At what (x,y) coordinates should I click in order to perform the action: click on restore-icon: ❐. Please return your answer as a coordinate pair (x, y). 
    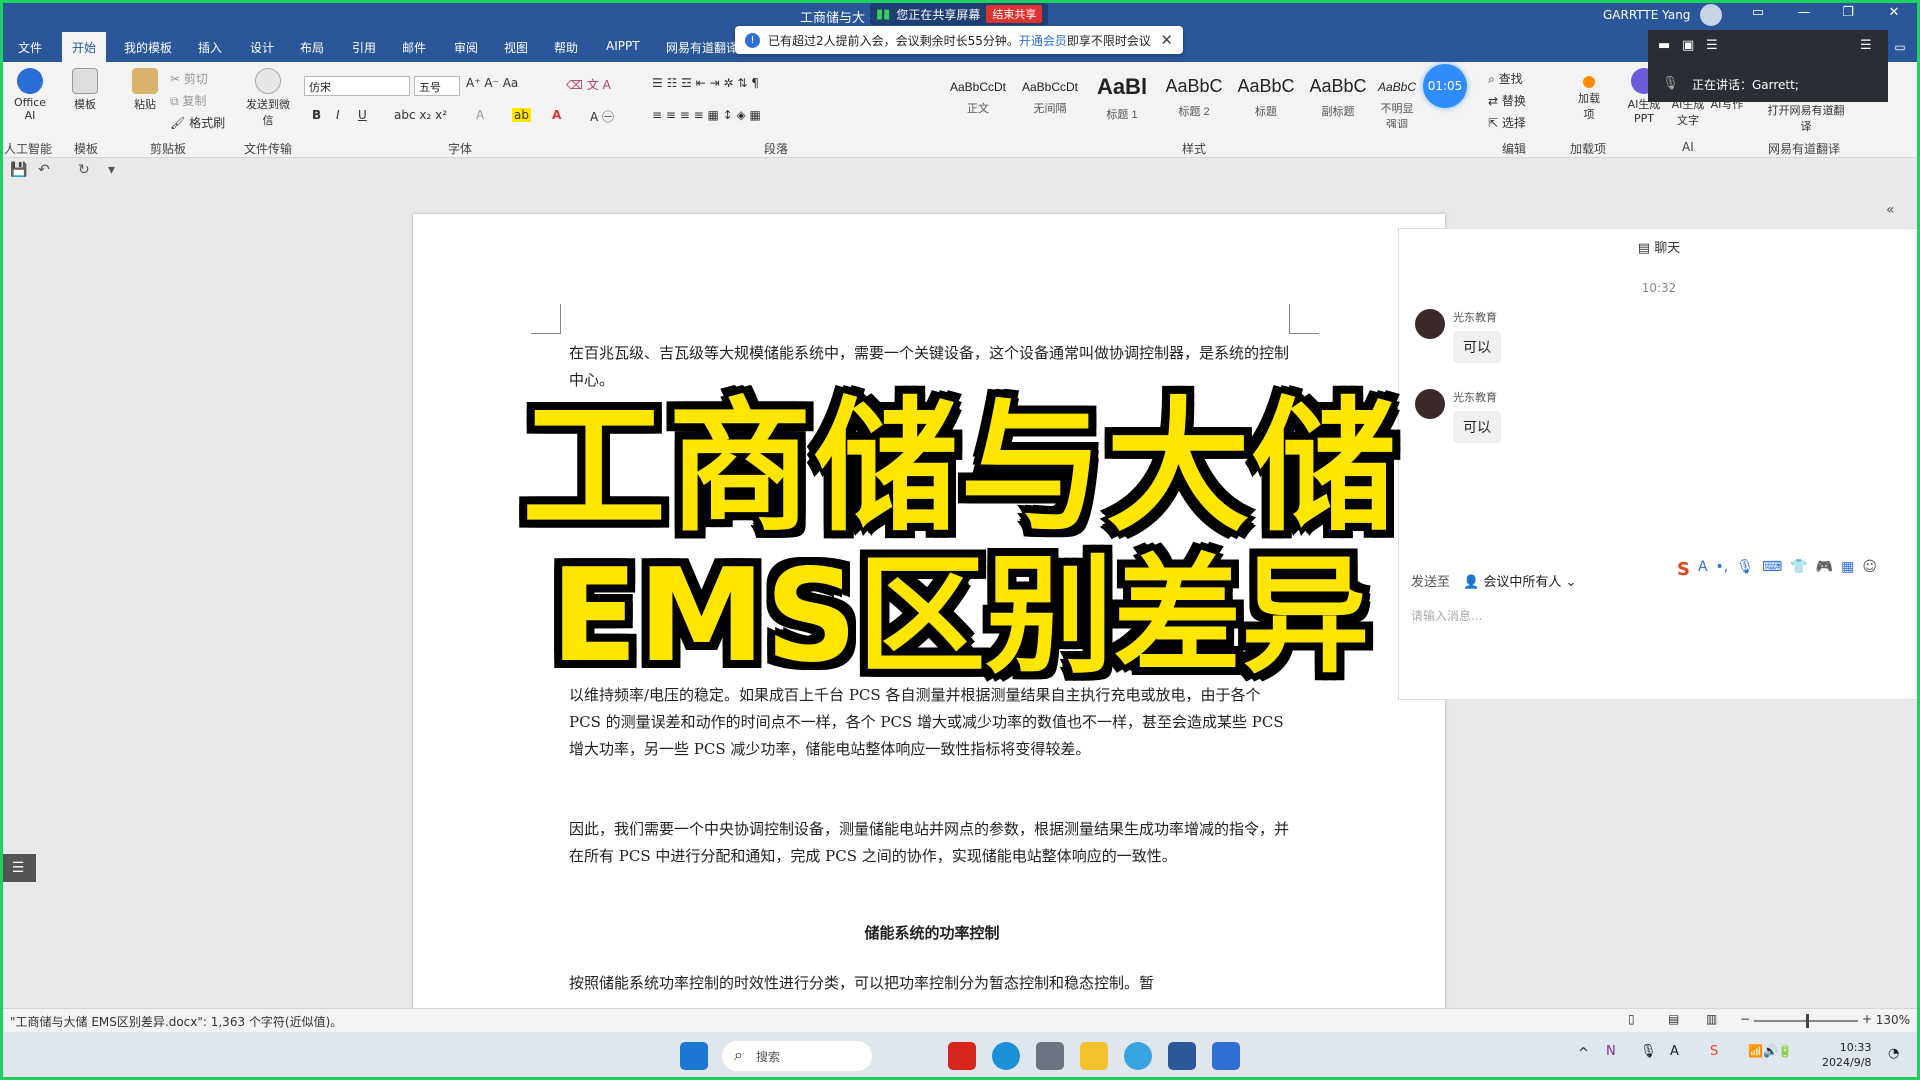
    Looking at the image, I should click on (1848, 14).